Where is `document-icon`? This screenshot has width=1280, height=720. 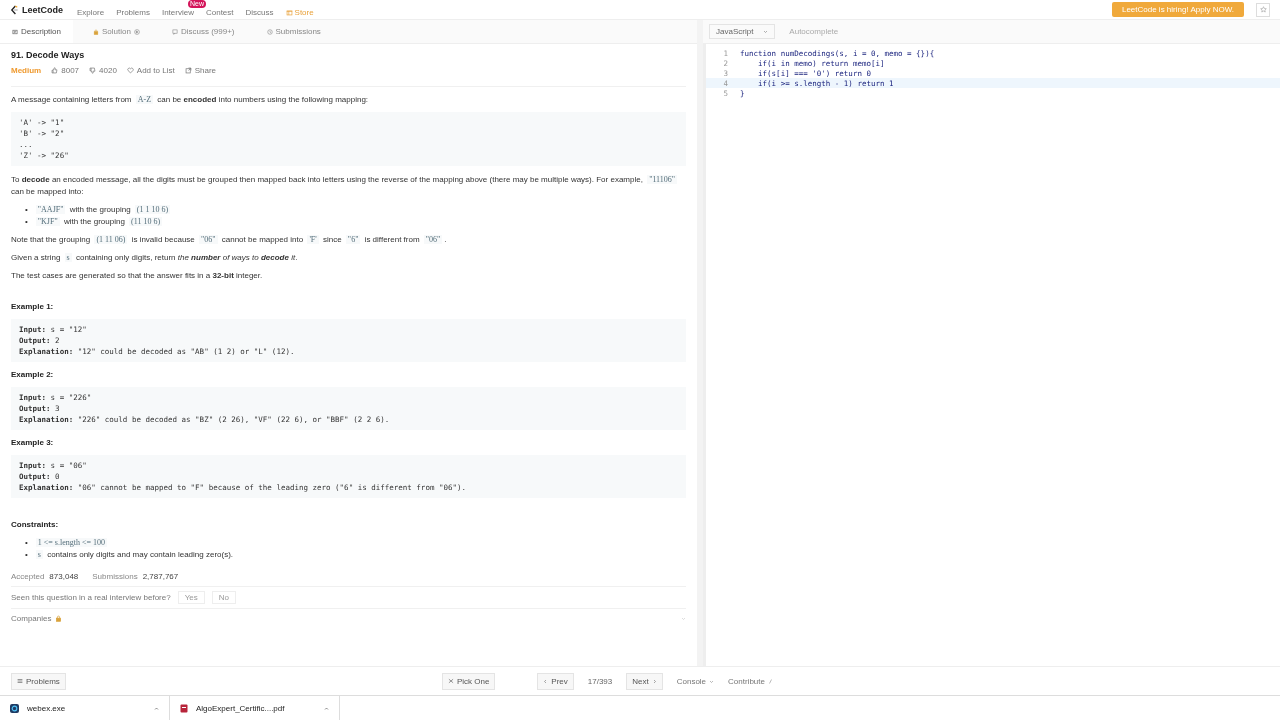
document-icon is located at coordinates (15, 31).